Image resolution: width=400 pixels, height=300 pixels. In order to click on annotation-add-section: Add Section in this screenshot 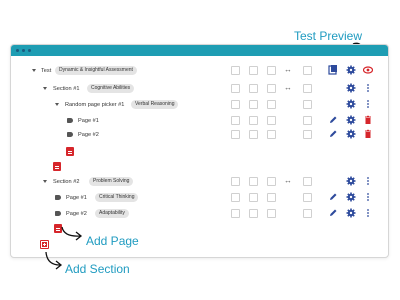, I will do `click(97, 269)`.